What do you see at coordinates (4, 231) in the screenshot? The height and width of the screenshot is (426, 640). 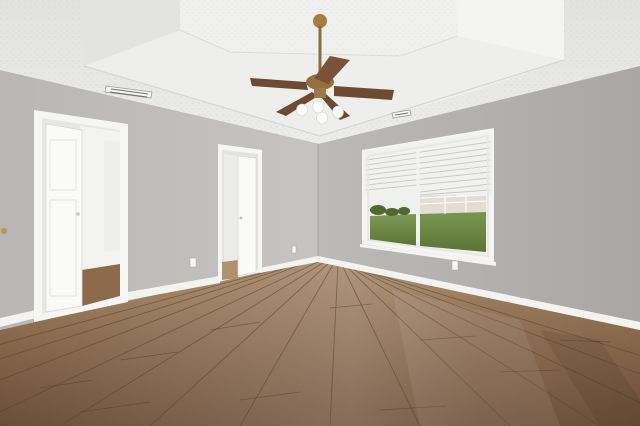 I see `door-knob-icon` at bounding box center [4, 231].